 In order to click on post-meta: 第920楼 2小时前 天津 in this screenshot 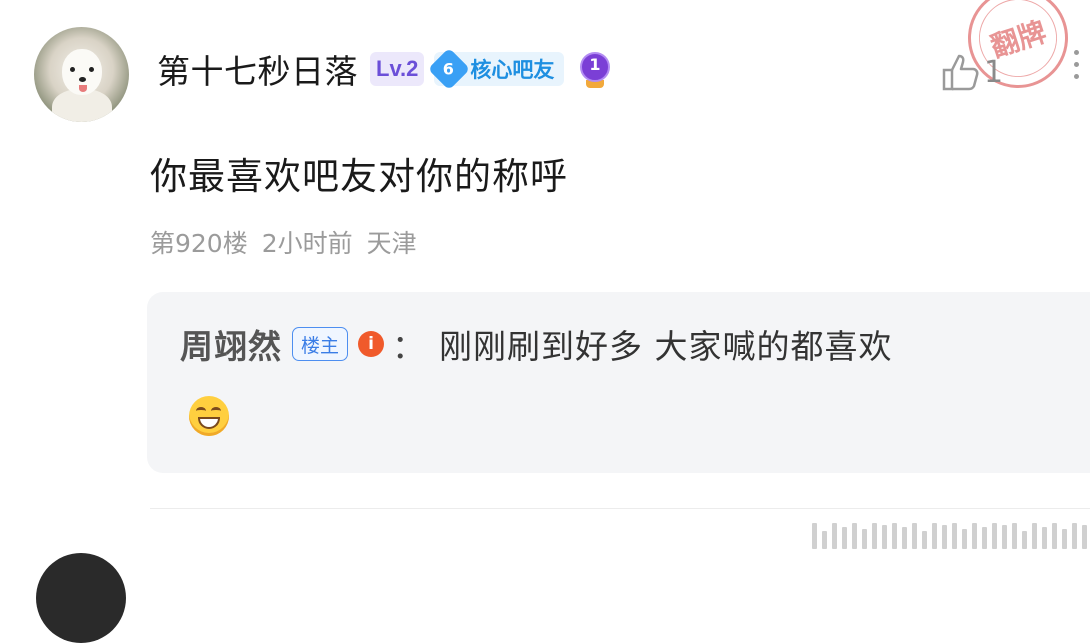, I will do `click(283, 242)`.